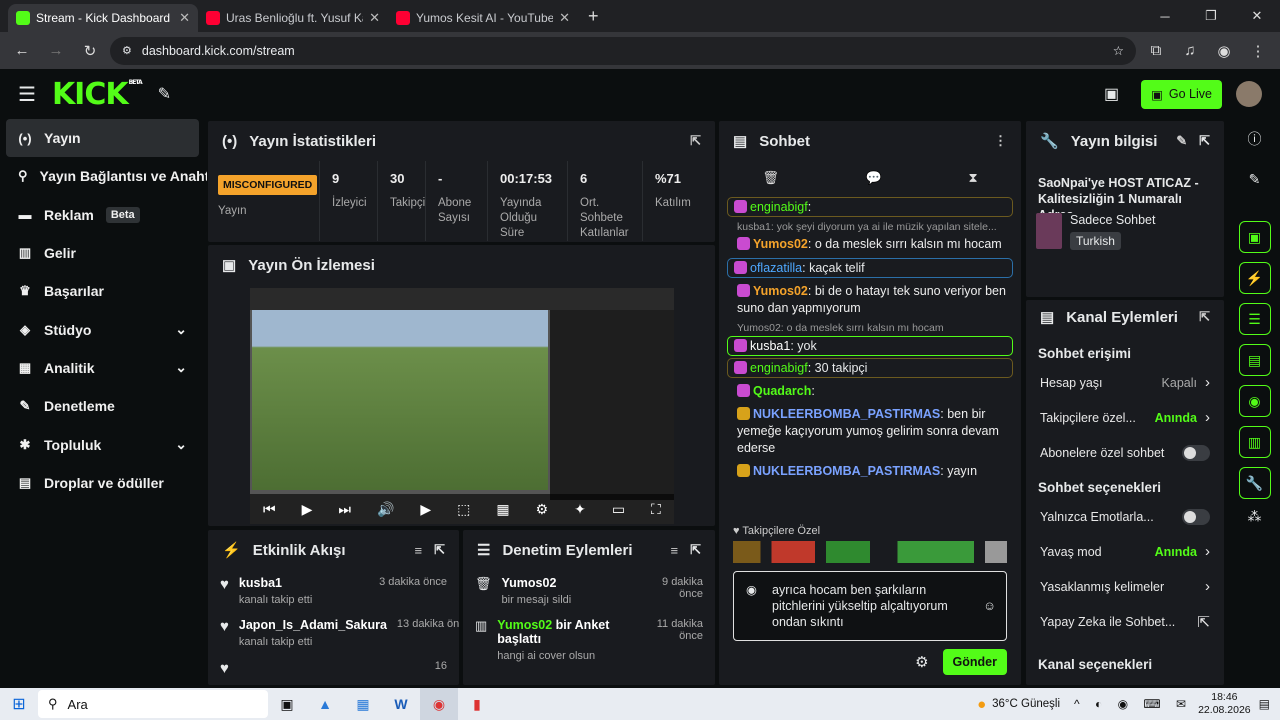  Describe the element at coordinates (1113, 220) in the screenshot. I see `category-name: Sadece Sohbet` at that location.